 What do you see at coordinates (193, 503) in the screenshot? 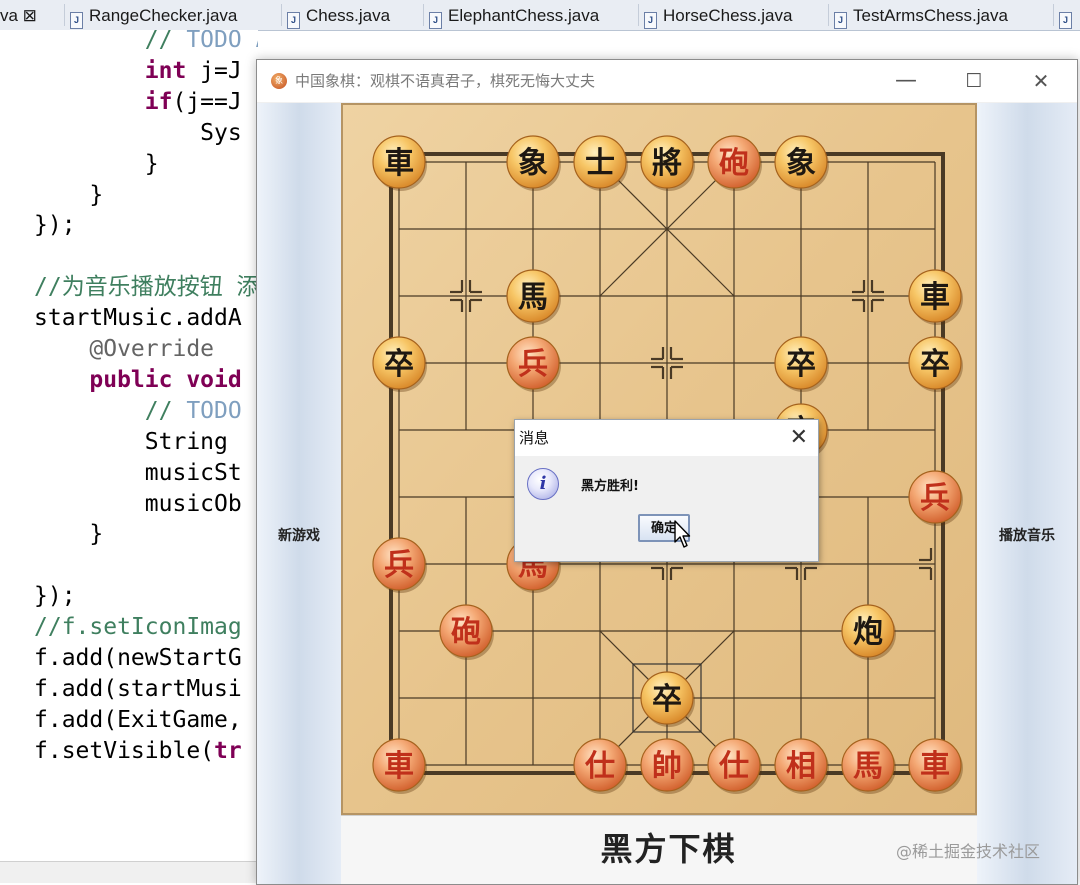
I see `code-token: musicOb` at bounding box center [193, 503].